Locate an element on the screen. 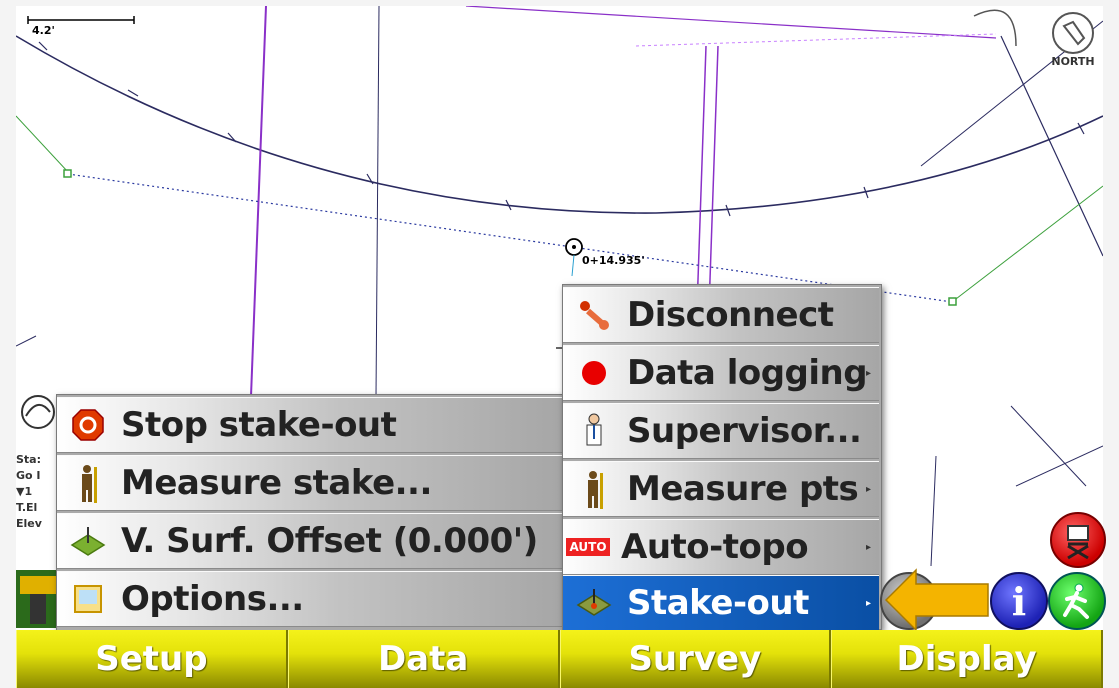 Image resolution: width=1119 pixels, height=688 pixels. menu-item-stake-out: Stake-out ▸ is located at coordinates (721, 603).